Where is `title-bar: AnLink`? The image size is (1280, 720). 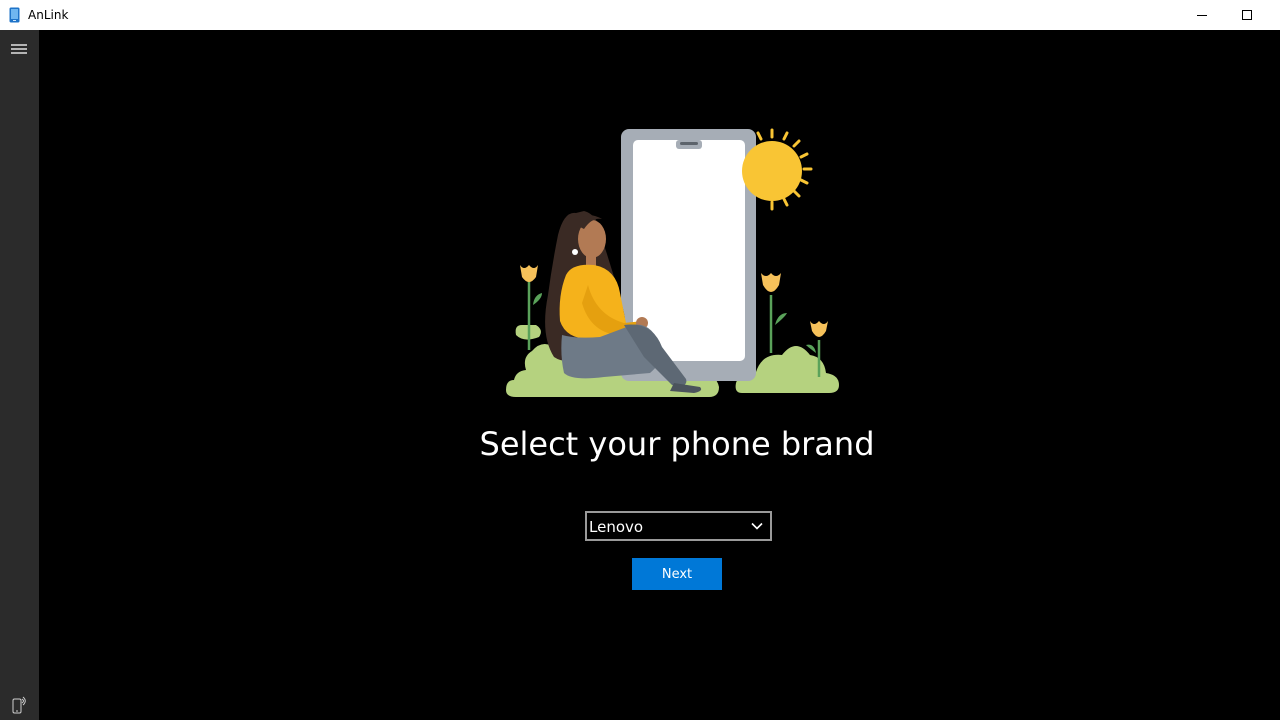 title-bar: AnLink is located at coordinates (640, 15).